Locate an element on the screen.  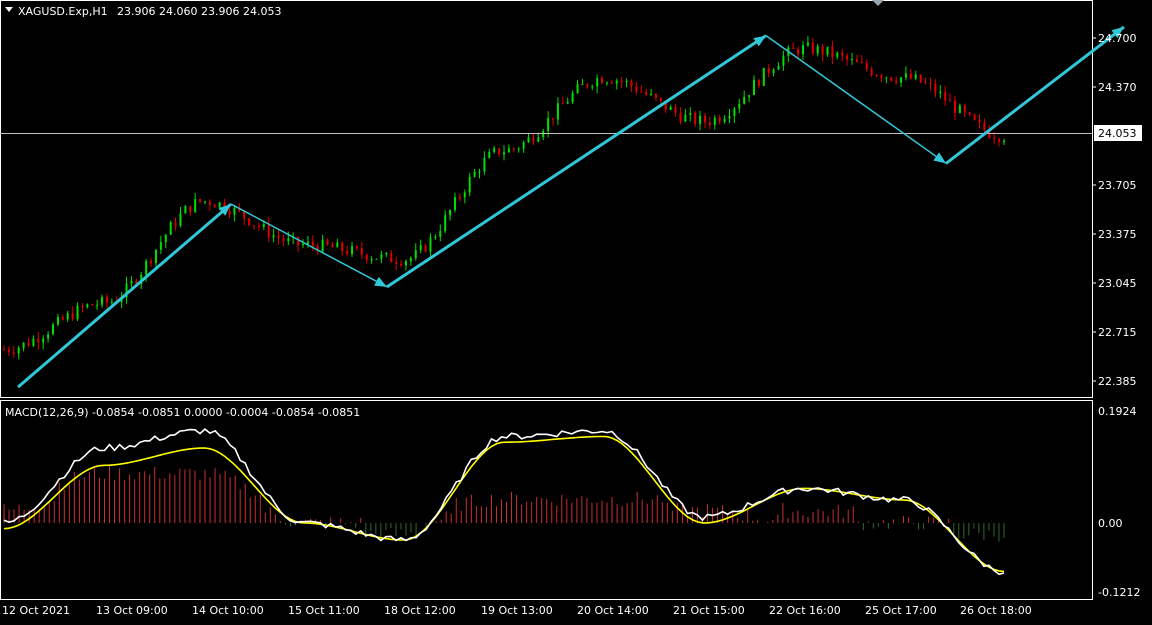
macd-histogram is located at coordinates (504, 504).